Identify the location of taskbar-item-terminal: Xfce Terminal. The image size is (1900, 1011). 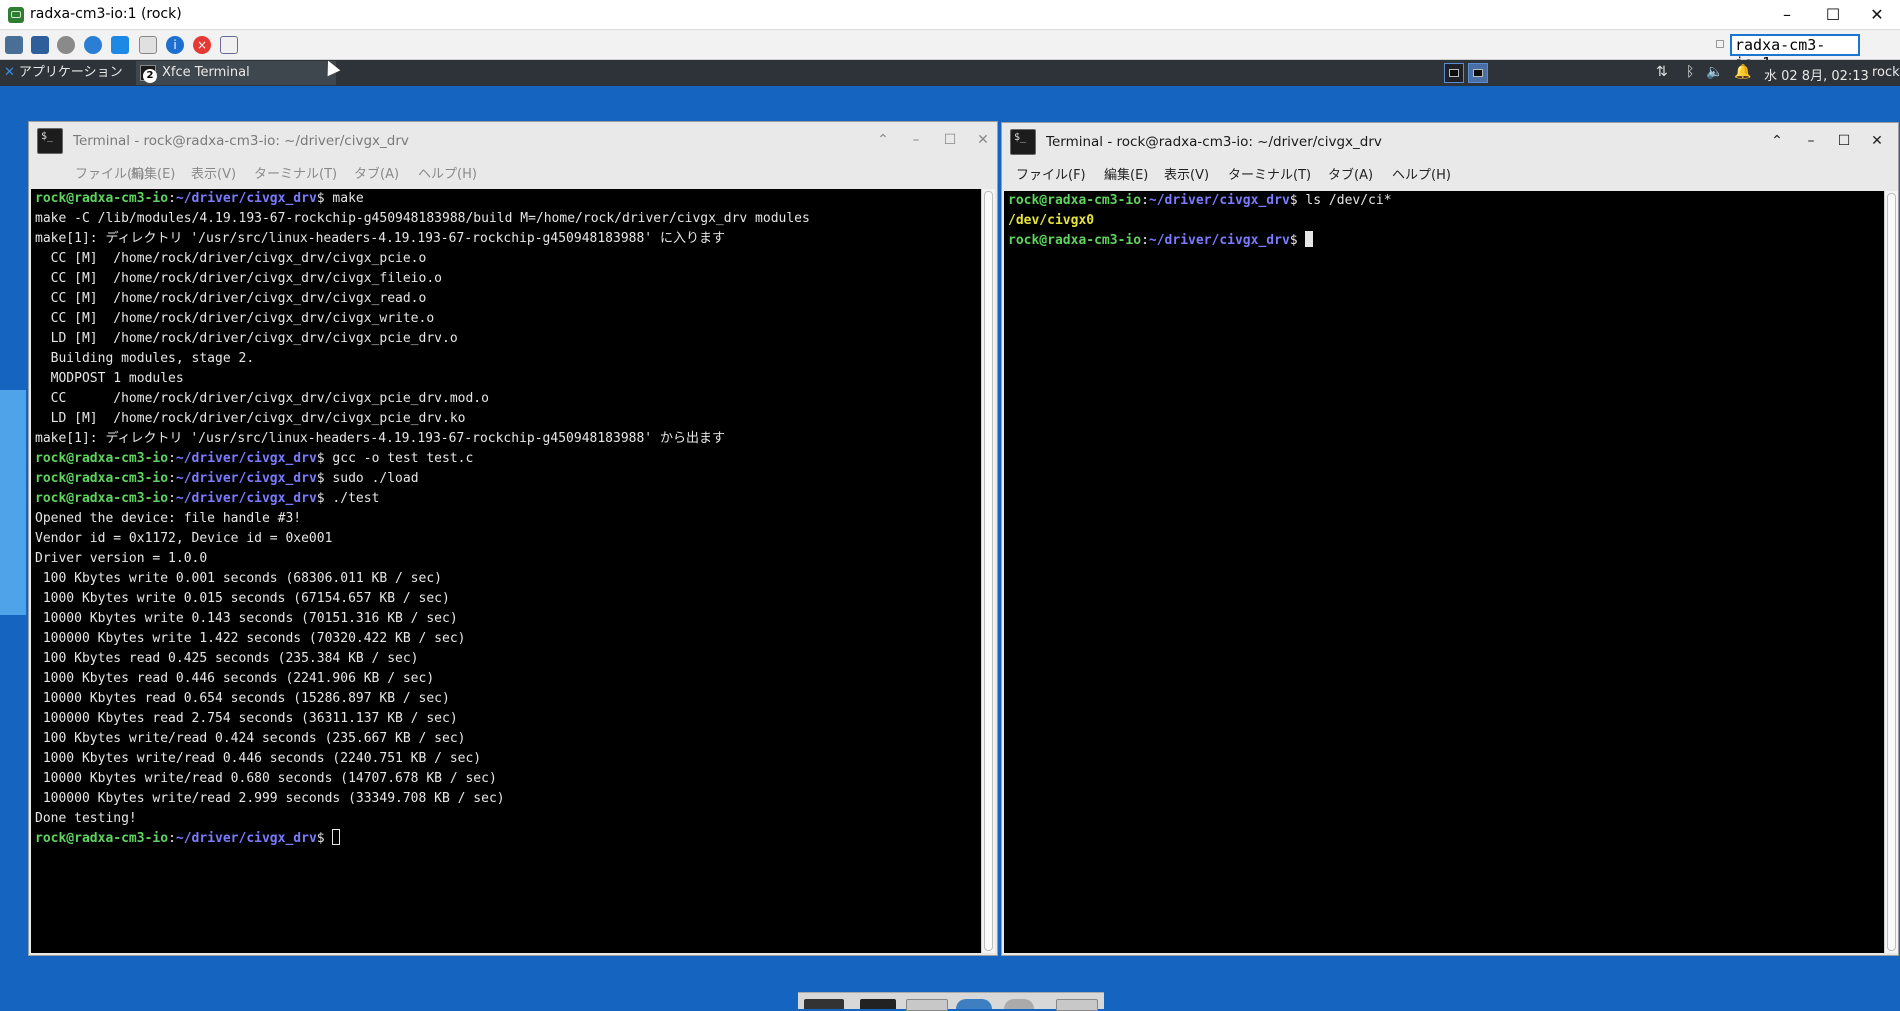
(236, 73).